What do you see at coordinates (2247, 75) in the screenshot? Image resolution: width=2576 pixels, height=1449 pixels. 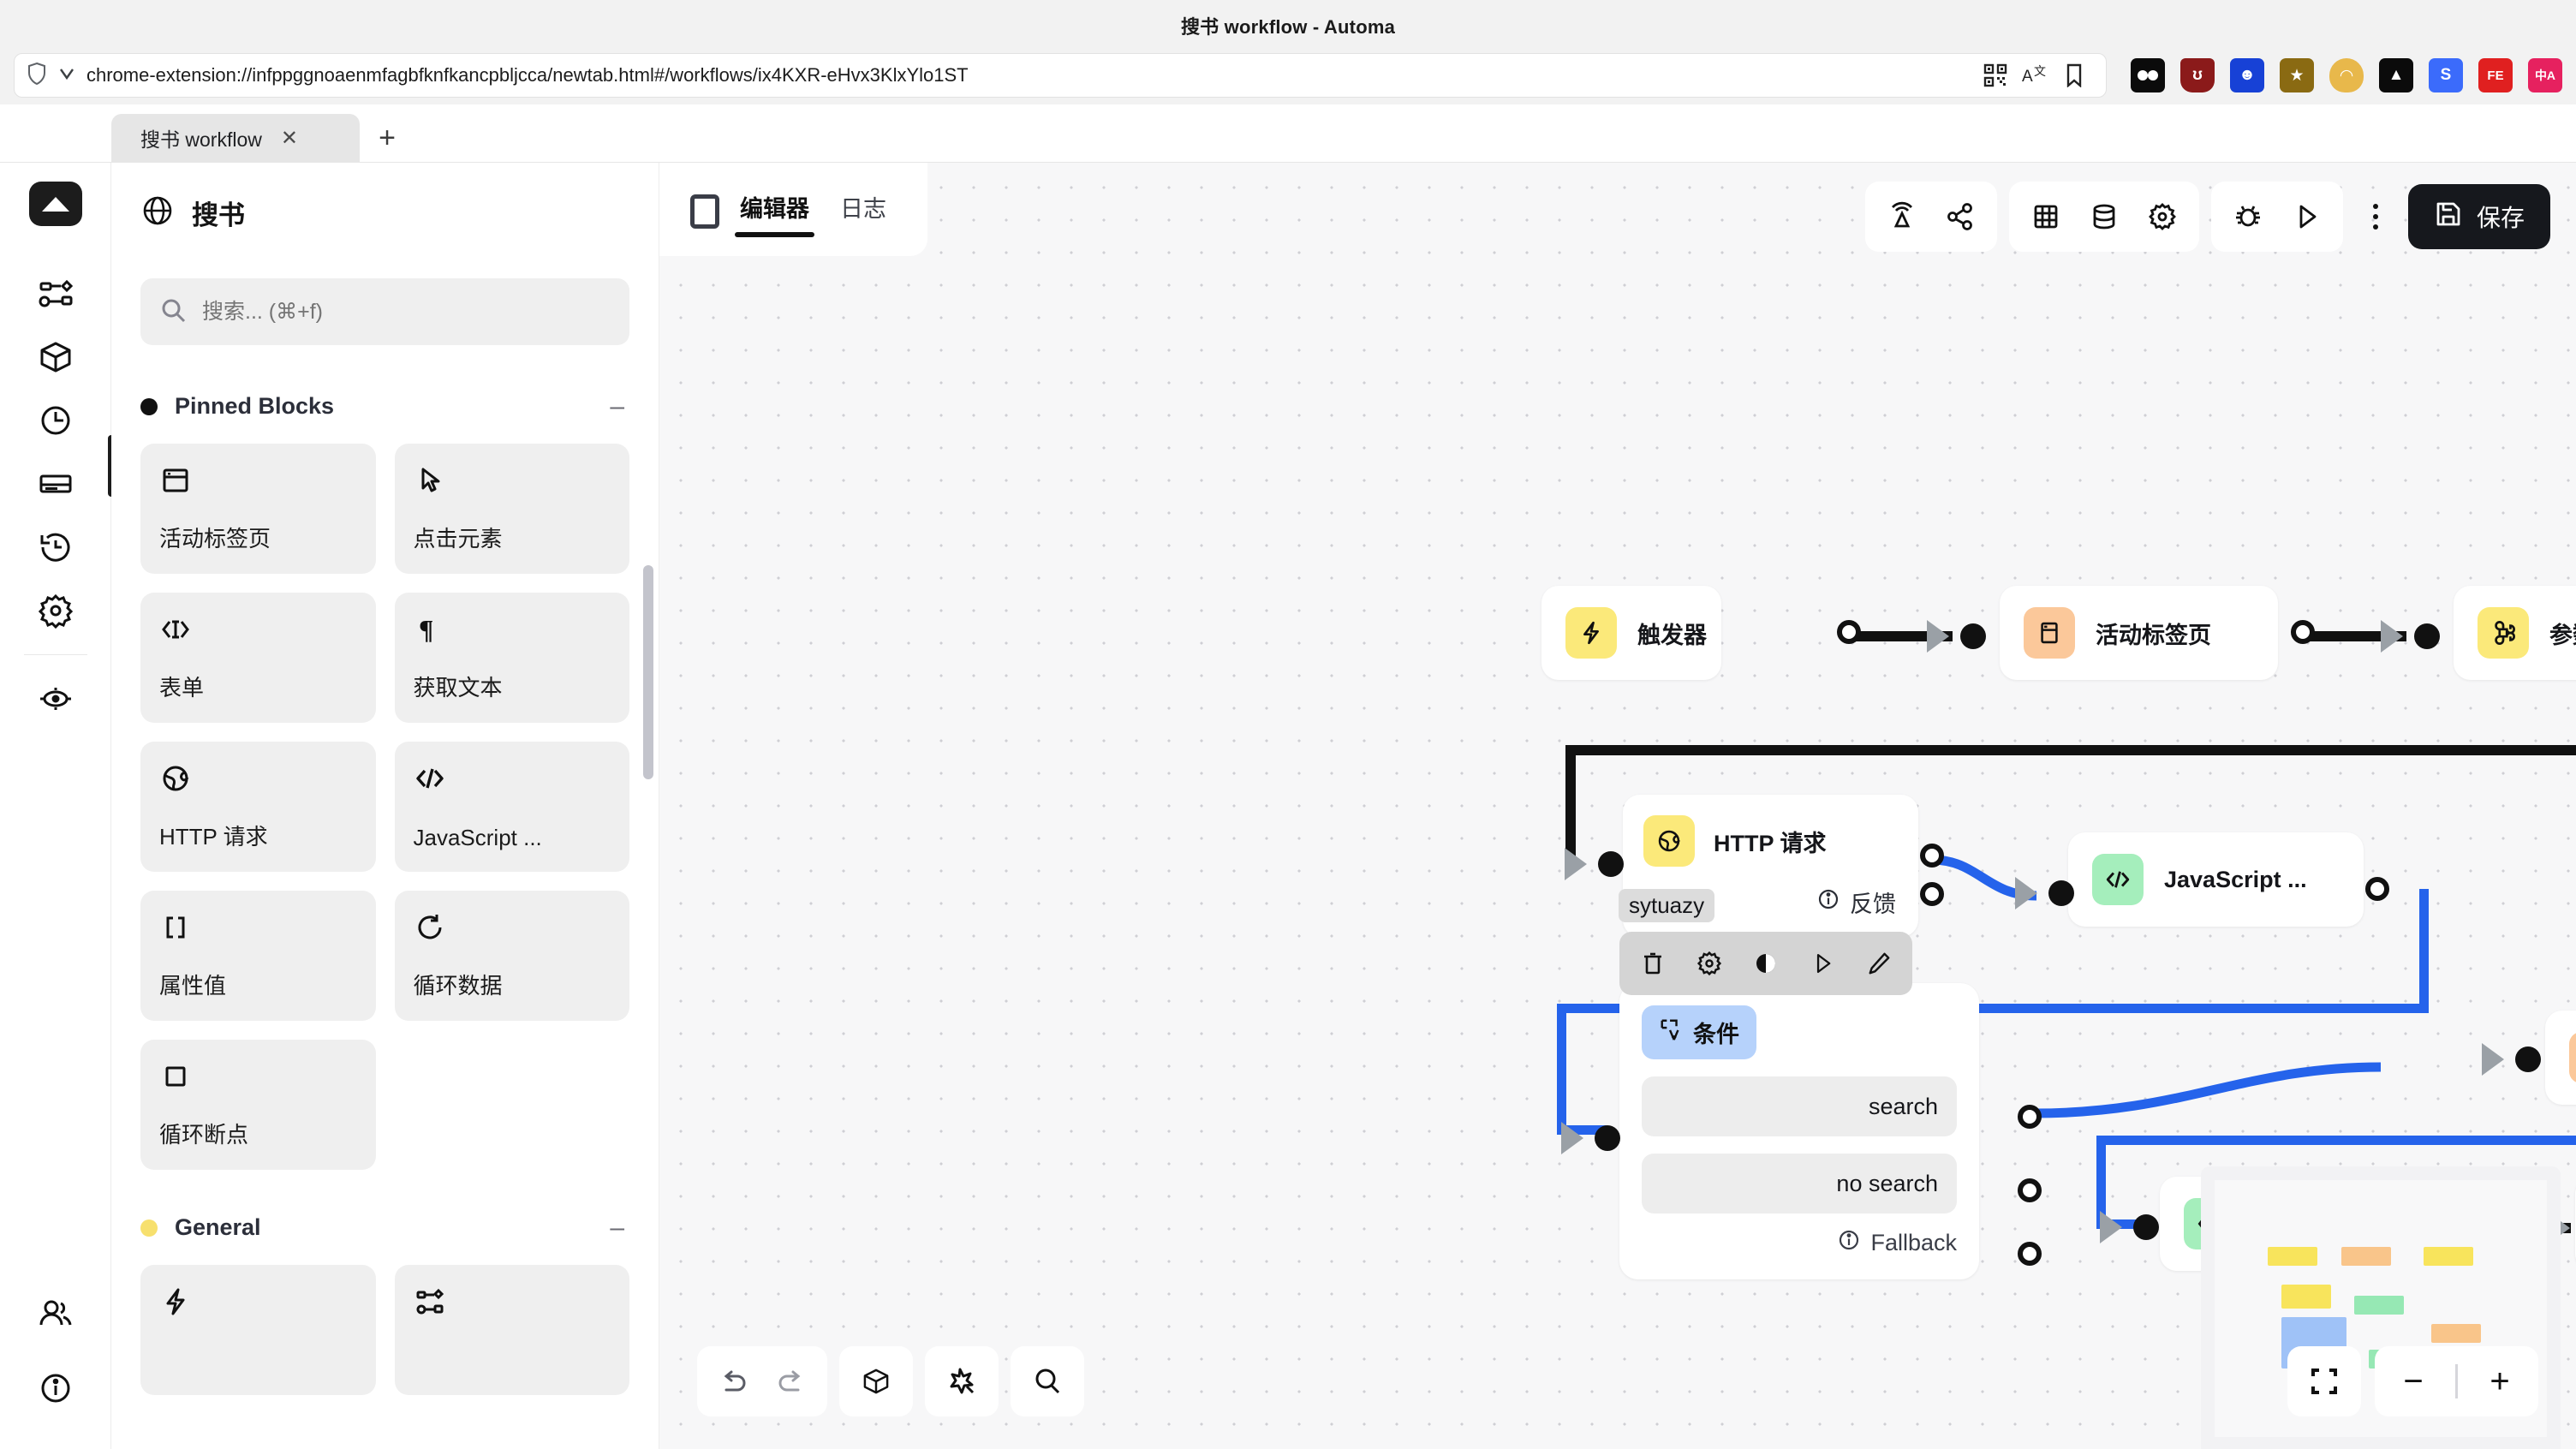 I see `bitwarden-extension-icon: ☻` at bounding box center [2247, 75].